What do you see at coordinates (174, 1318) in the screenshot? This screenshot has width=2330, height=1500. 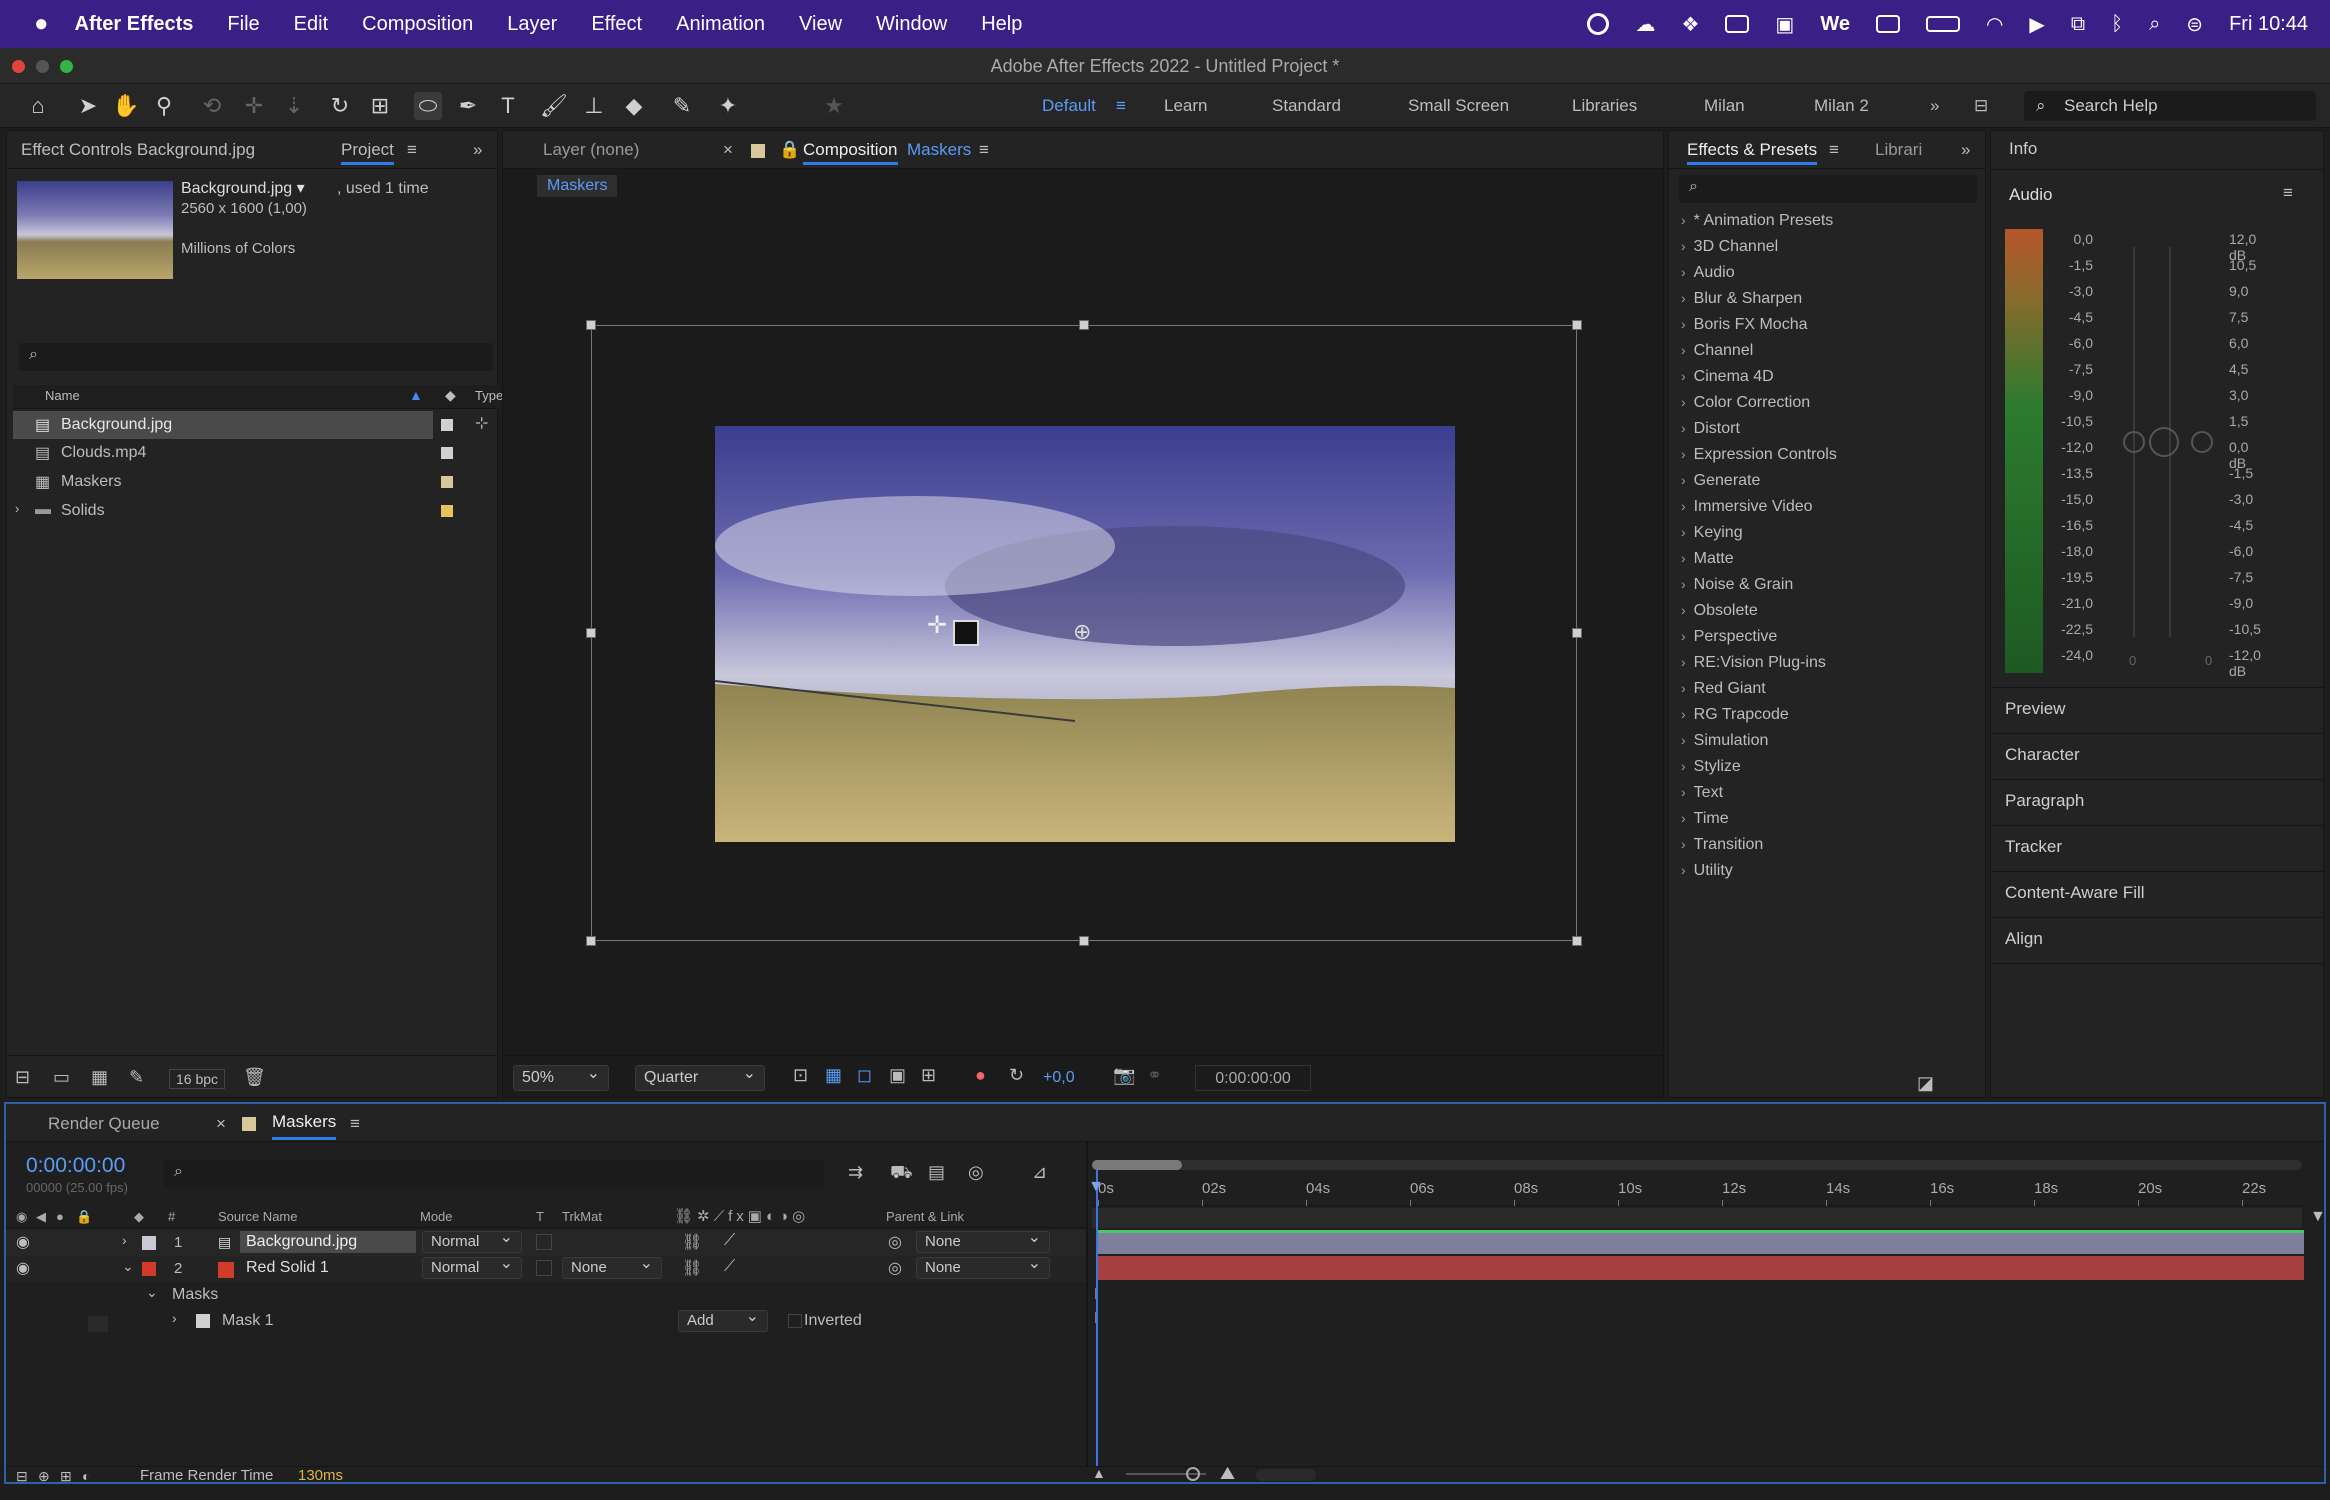 I see `mask-expand-chevron-icon: ›` at bounding box center [174, 1318].